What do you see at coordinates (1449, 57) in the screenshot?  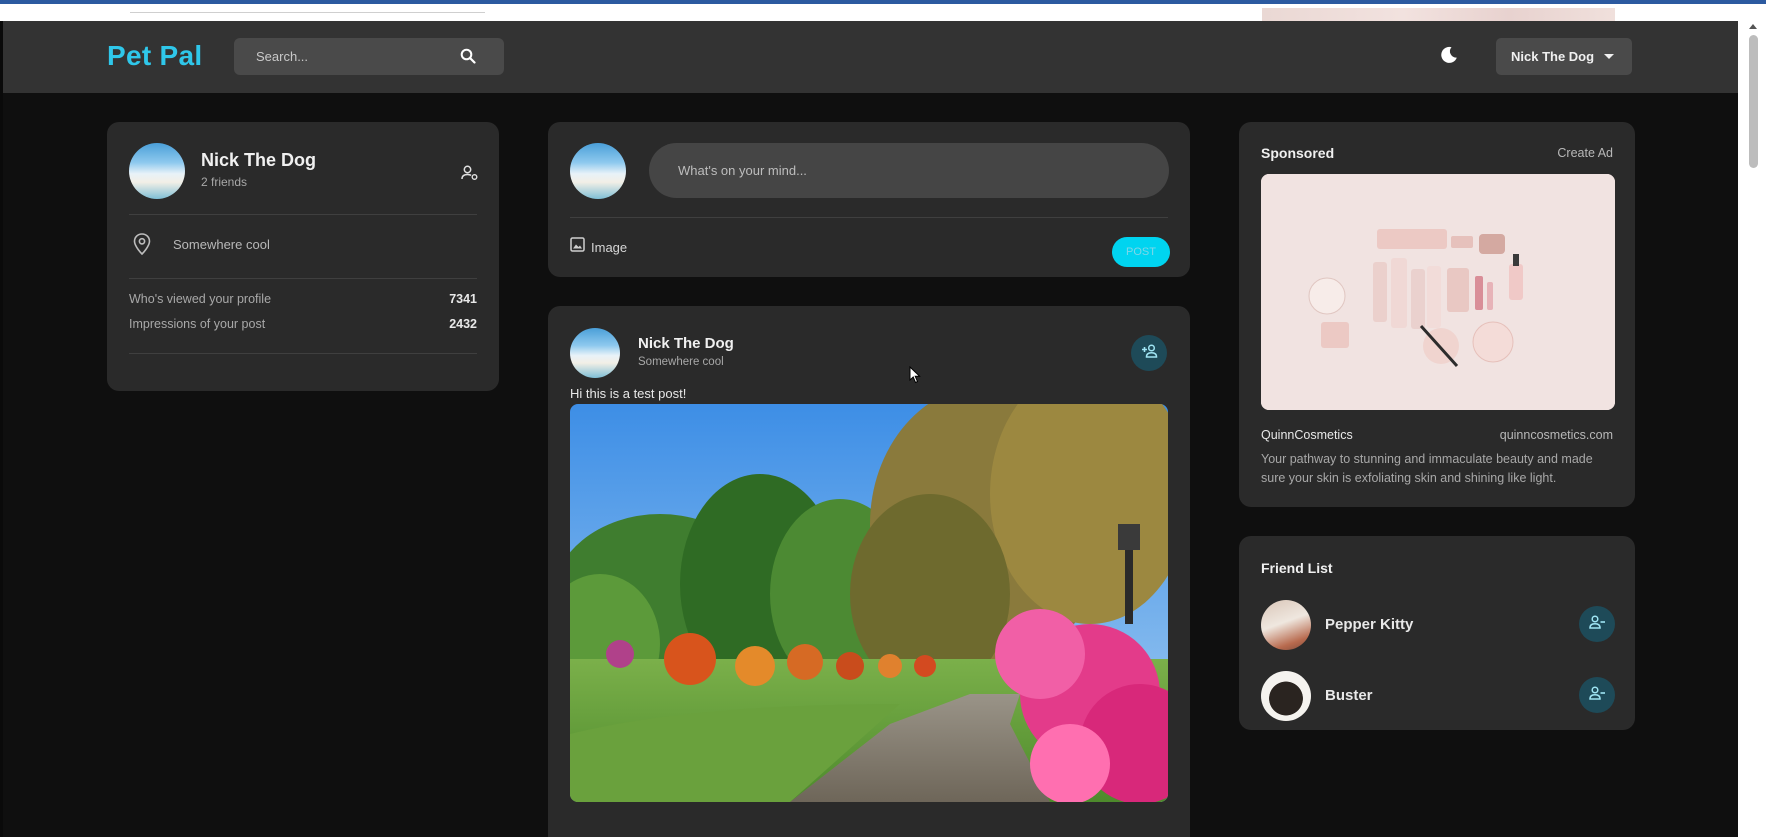 I see `dark-mode-icon` at bounding box center [1449, 57].